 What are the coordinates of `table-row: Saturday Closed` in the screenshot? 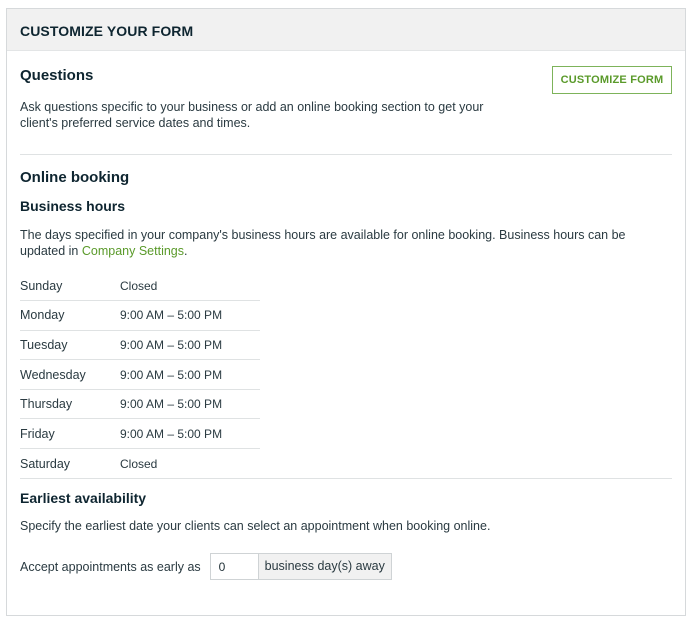 It's located at (140, 464).